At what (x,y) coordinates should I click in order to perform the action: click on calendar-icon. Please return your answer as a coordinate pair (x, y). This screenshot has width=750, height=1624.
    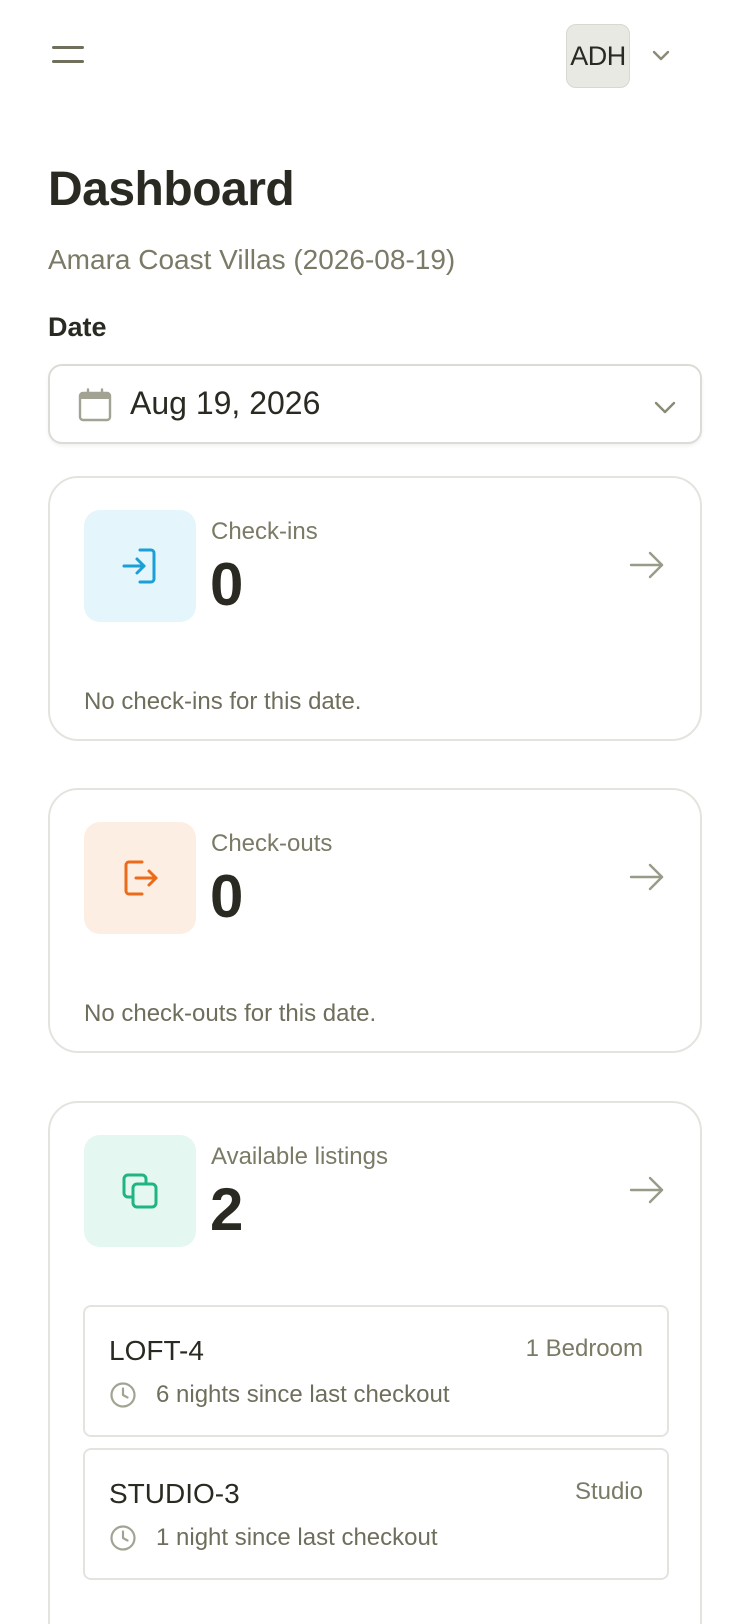
    Looking at the image, I should click on (95, 405).